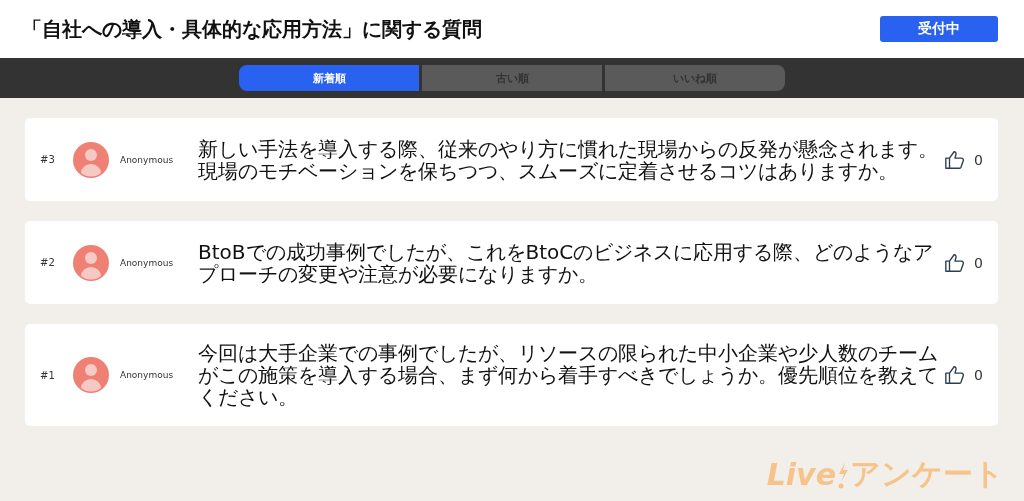  I want to click on question-text: BtoBでの成功事例でしたが、これをBtoCのビジネスに応用する際、どのようなアプローチの変更や注意が必要になりますか。, so click(566, 262).